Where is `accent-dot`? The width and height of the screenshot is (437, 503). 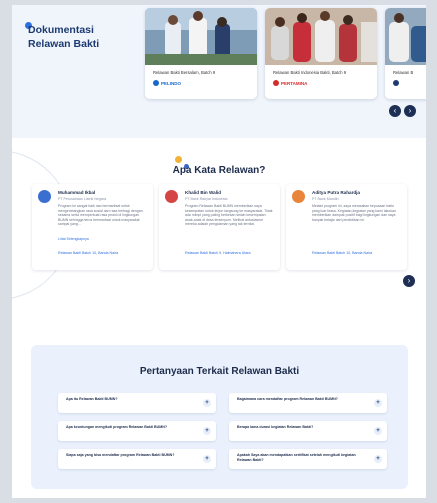 accent-dot is located at coordinates (178, 159).